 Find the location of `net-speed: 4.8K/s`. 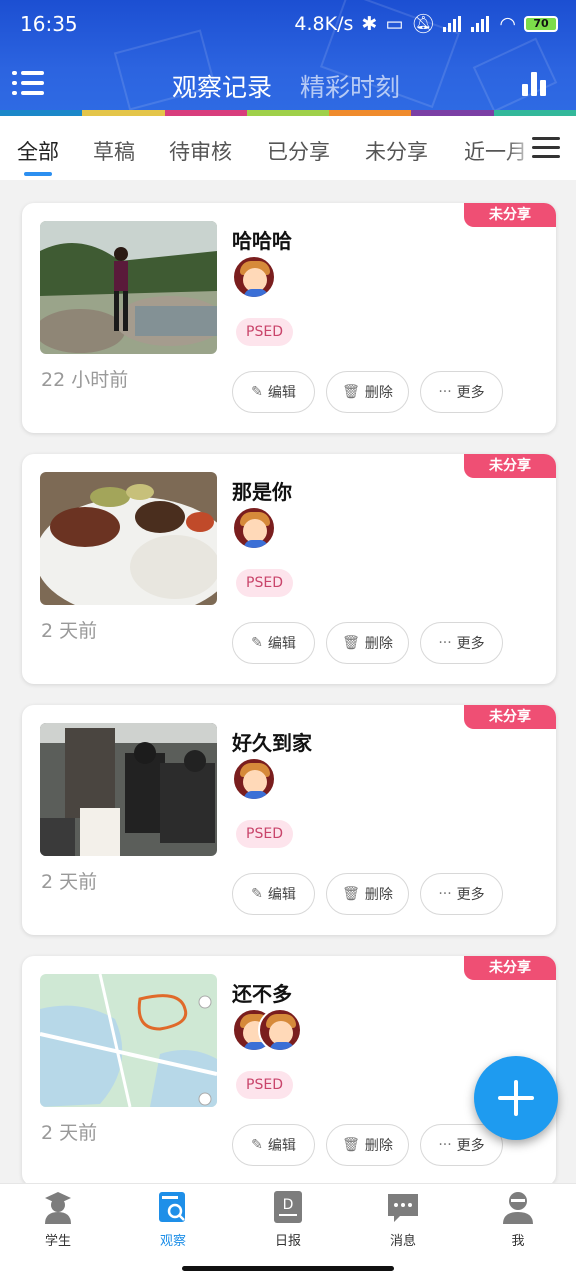

net-speed: 4.8K/s is located at coordinates (324, 23).